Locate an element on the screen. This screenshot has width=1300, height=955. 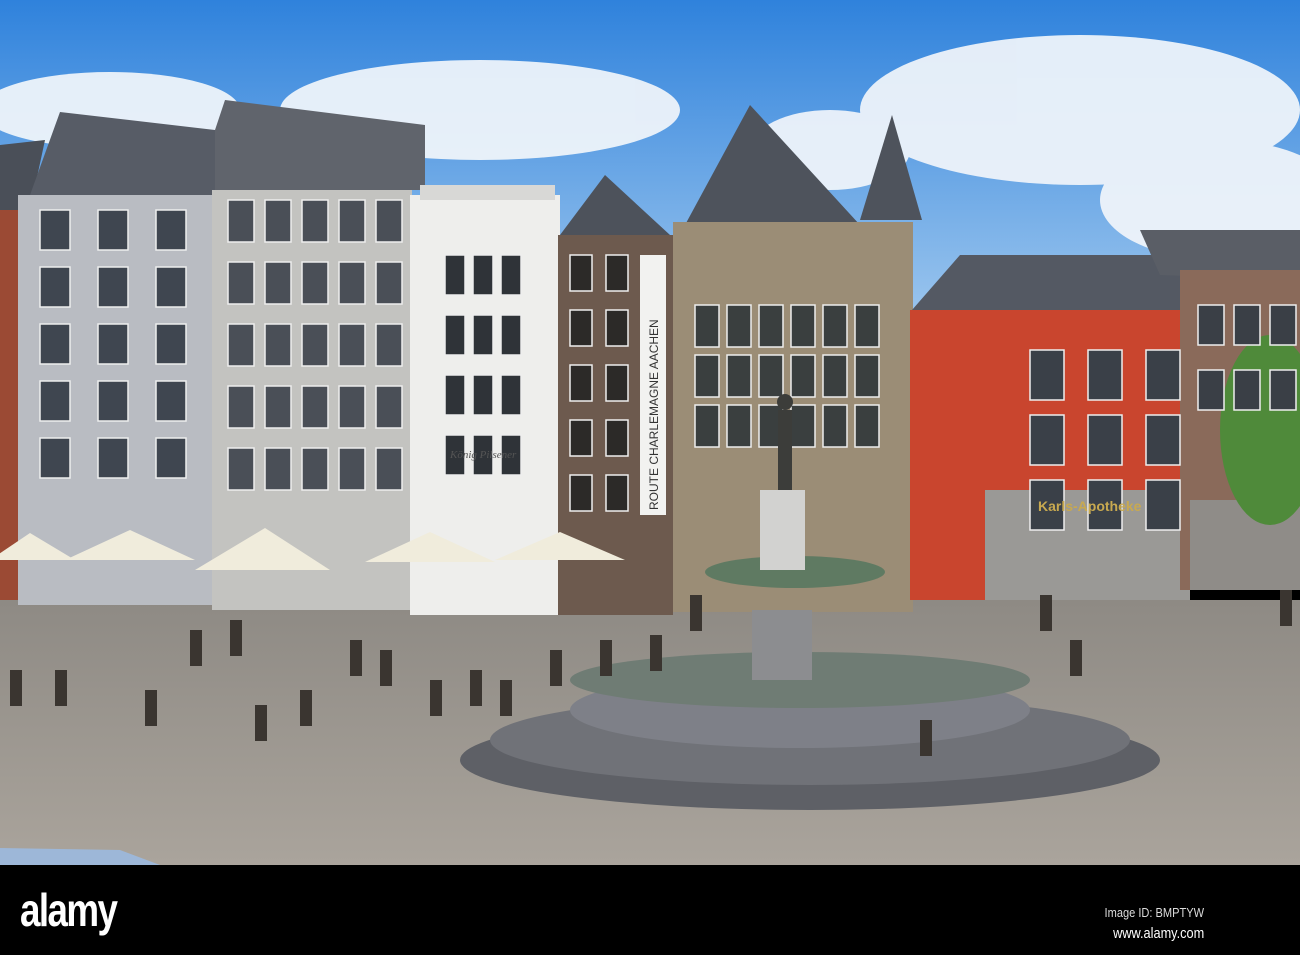
alamy-logo: alamy is located at coordinates (69, 910).